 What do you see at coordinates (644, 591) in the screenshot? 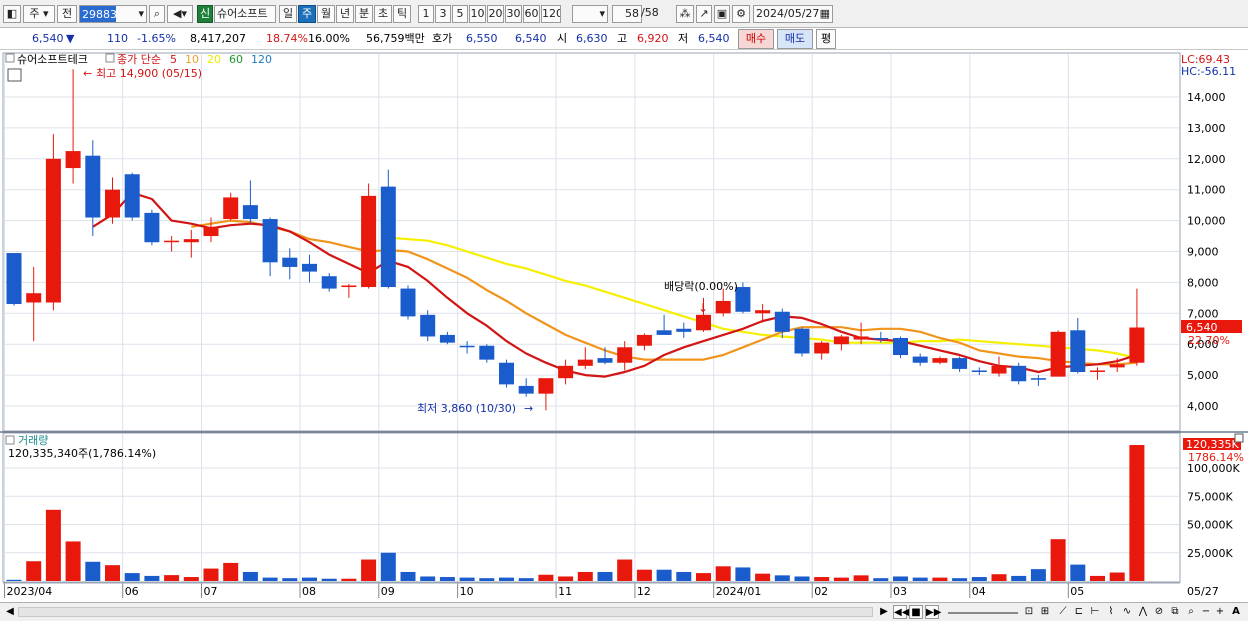
I see `x-axis-label: 12` at bounding box center [644, 591].